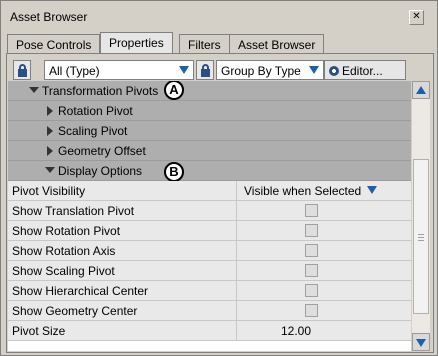  I want to click on prop-label: Show Scaling Pivot, so click(63, 271).